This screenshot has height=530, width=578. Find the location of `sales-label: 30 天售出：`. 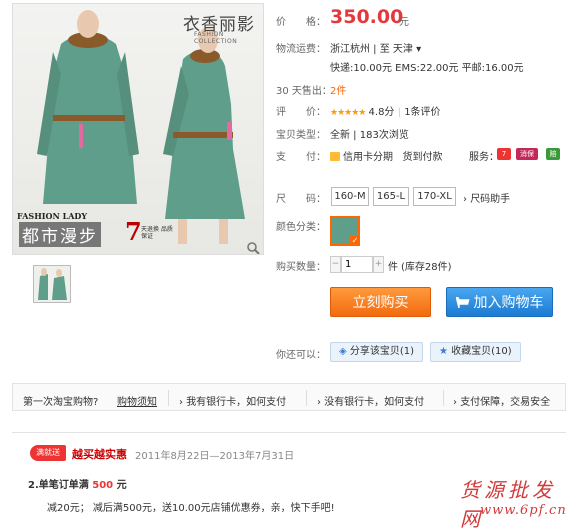

sales-label: 30 天售出： is located at coordinates (304, 91).